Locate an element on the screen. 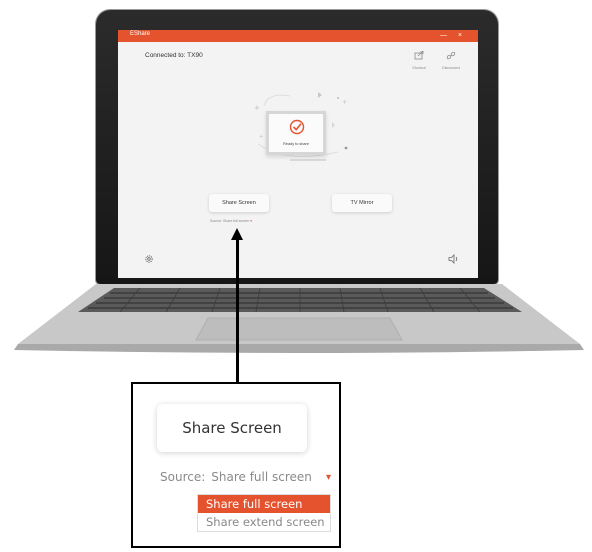 The width and height of the screenshot is (592, 552). check-circle-icon is located at coordinates (297, 127).